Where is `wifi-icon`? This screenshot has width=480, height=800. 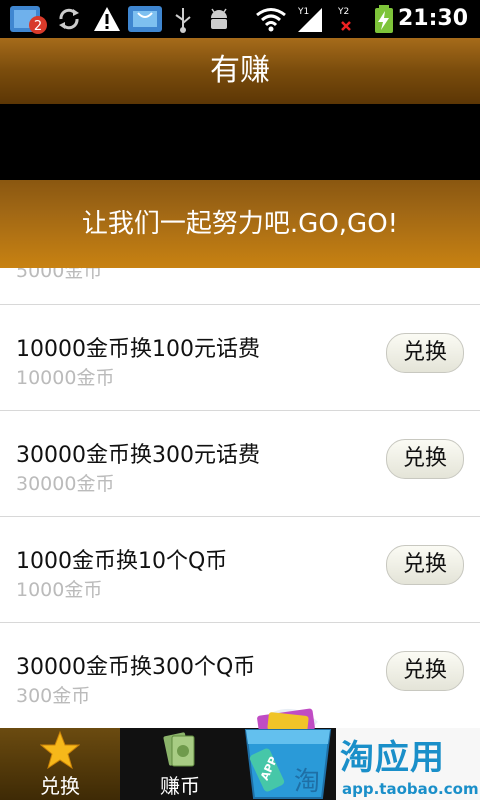
wifi-icon is located at coordinates (271, 20).